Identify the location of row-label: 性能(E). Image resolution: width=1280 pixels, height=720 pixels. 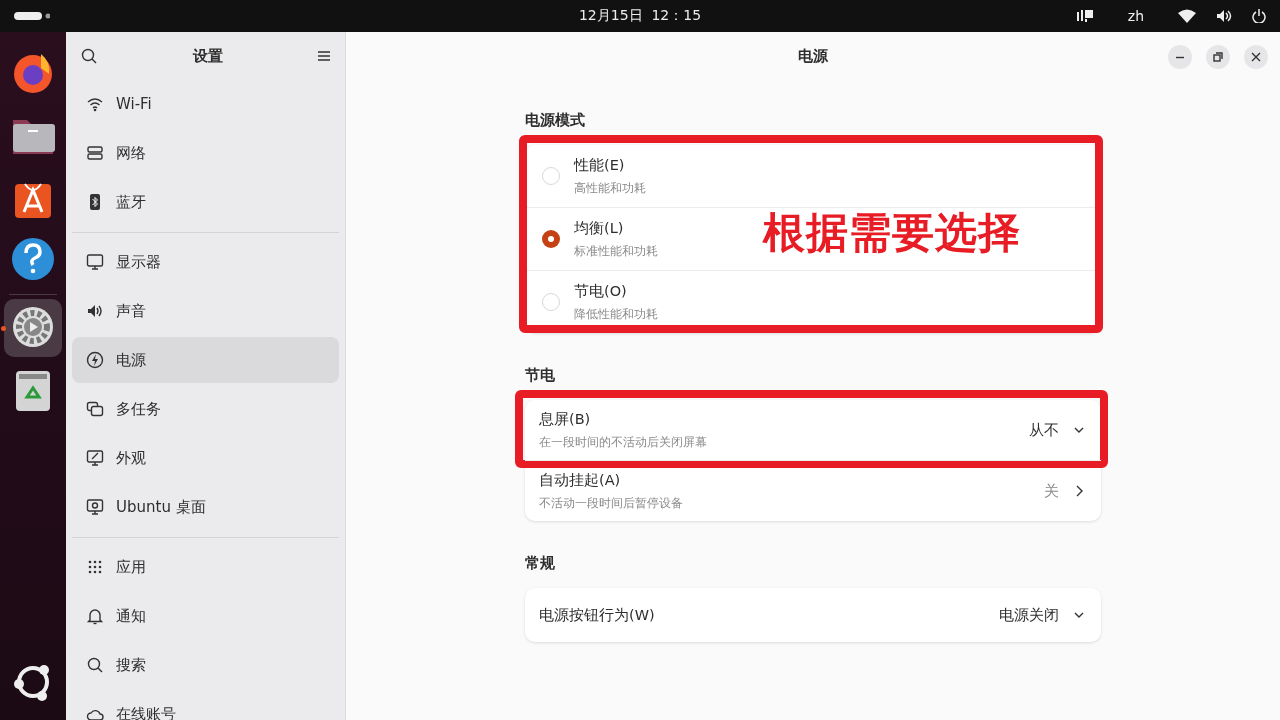
(599, 165).